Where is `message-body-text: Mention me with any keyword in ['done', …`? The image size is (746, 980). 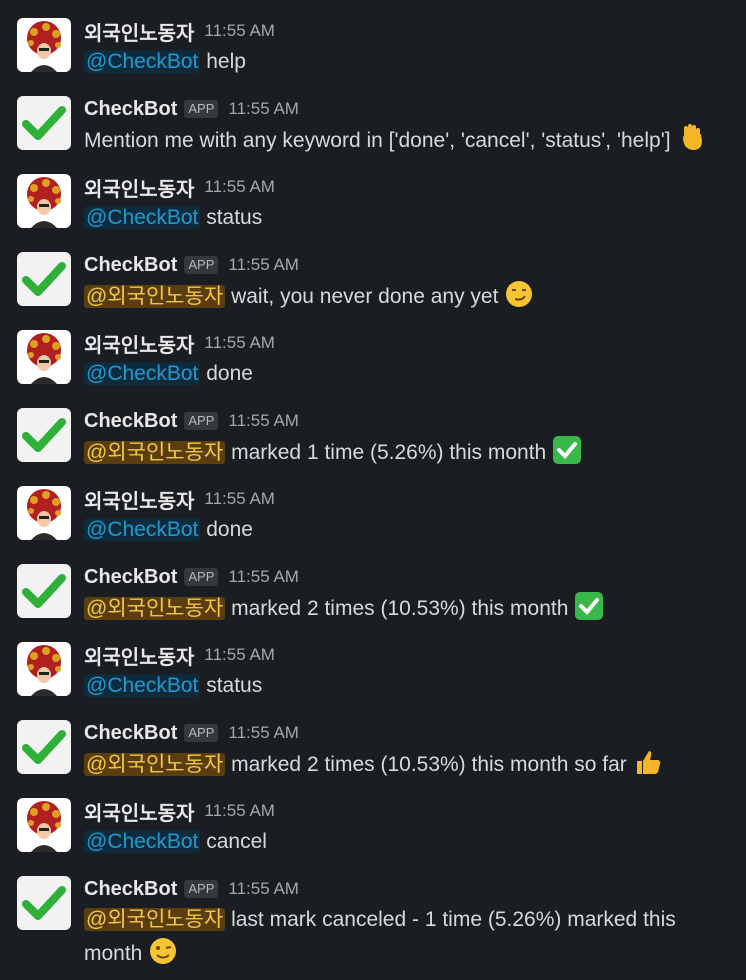
message-body-text: Mention me with any keyword in ['done', … is located at coordinates (377, 140).